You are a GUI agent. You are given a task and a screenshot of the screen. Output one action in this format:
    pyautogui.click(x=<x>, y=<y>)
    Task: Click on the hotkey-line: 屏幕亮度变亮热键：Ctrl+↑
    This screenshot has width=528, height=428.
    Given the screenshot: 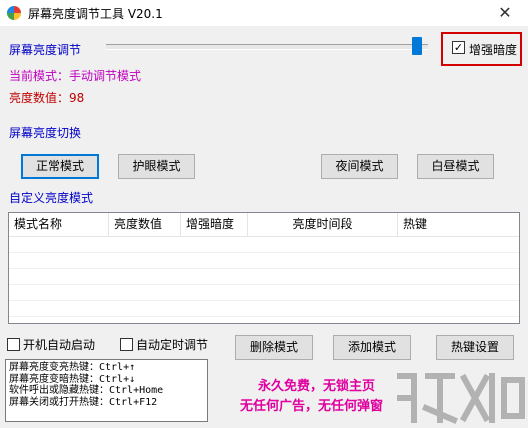 What is the action you would take?
    pyautogui.click(x=72, y=367)
    